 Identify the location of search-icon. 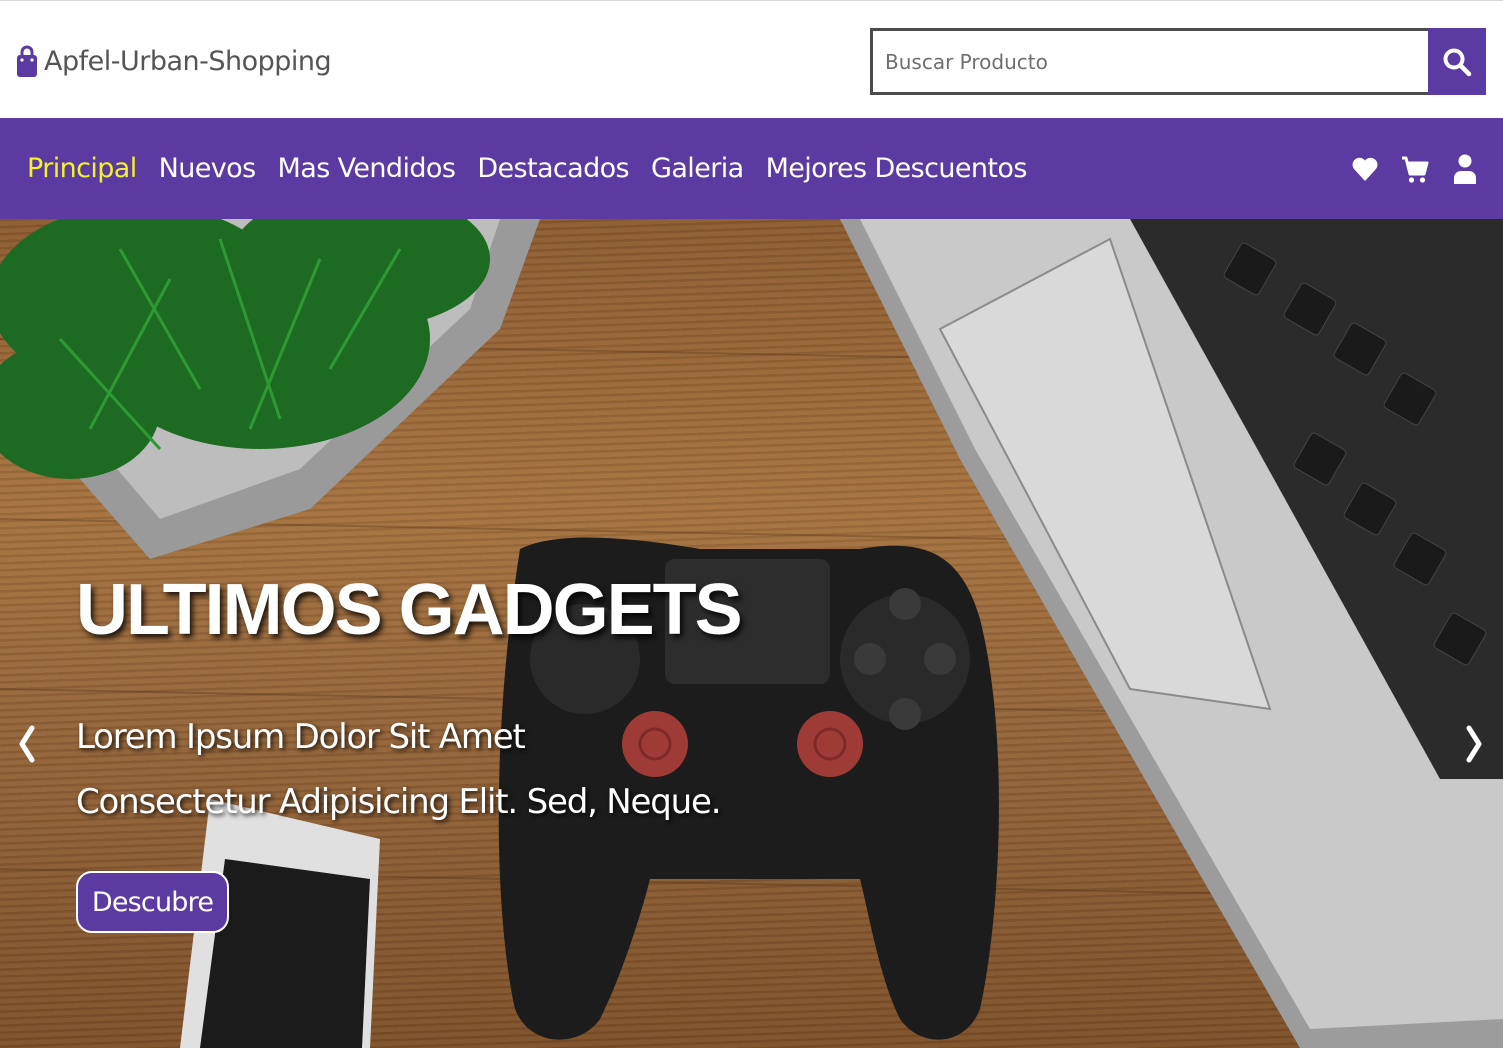
(1457, 62).